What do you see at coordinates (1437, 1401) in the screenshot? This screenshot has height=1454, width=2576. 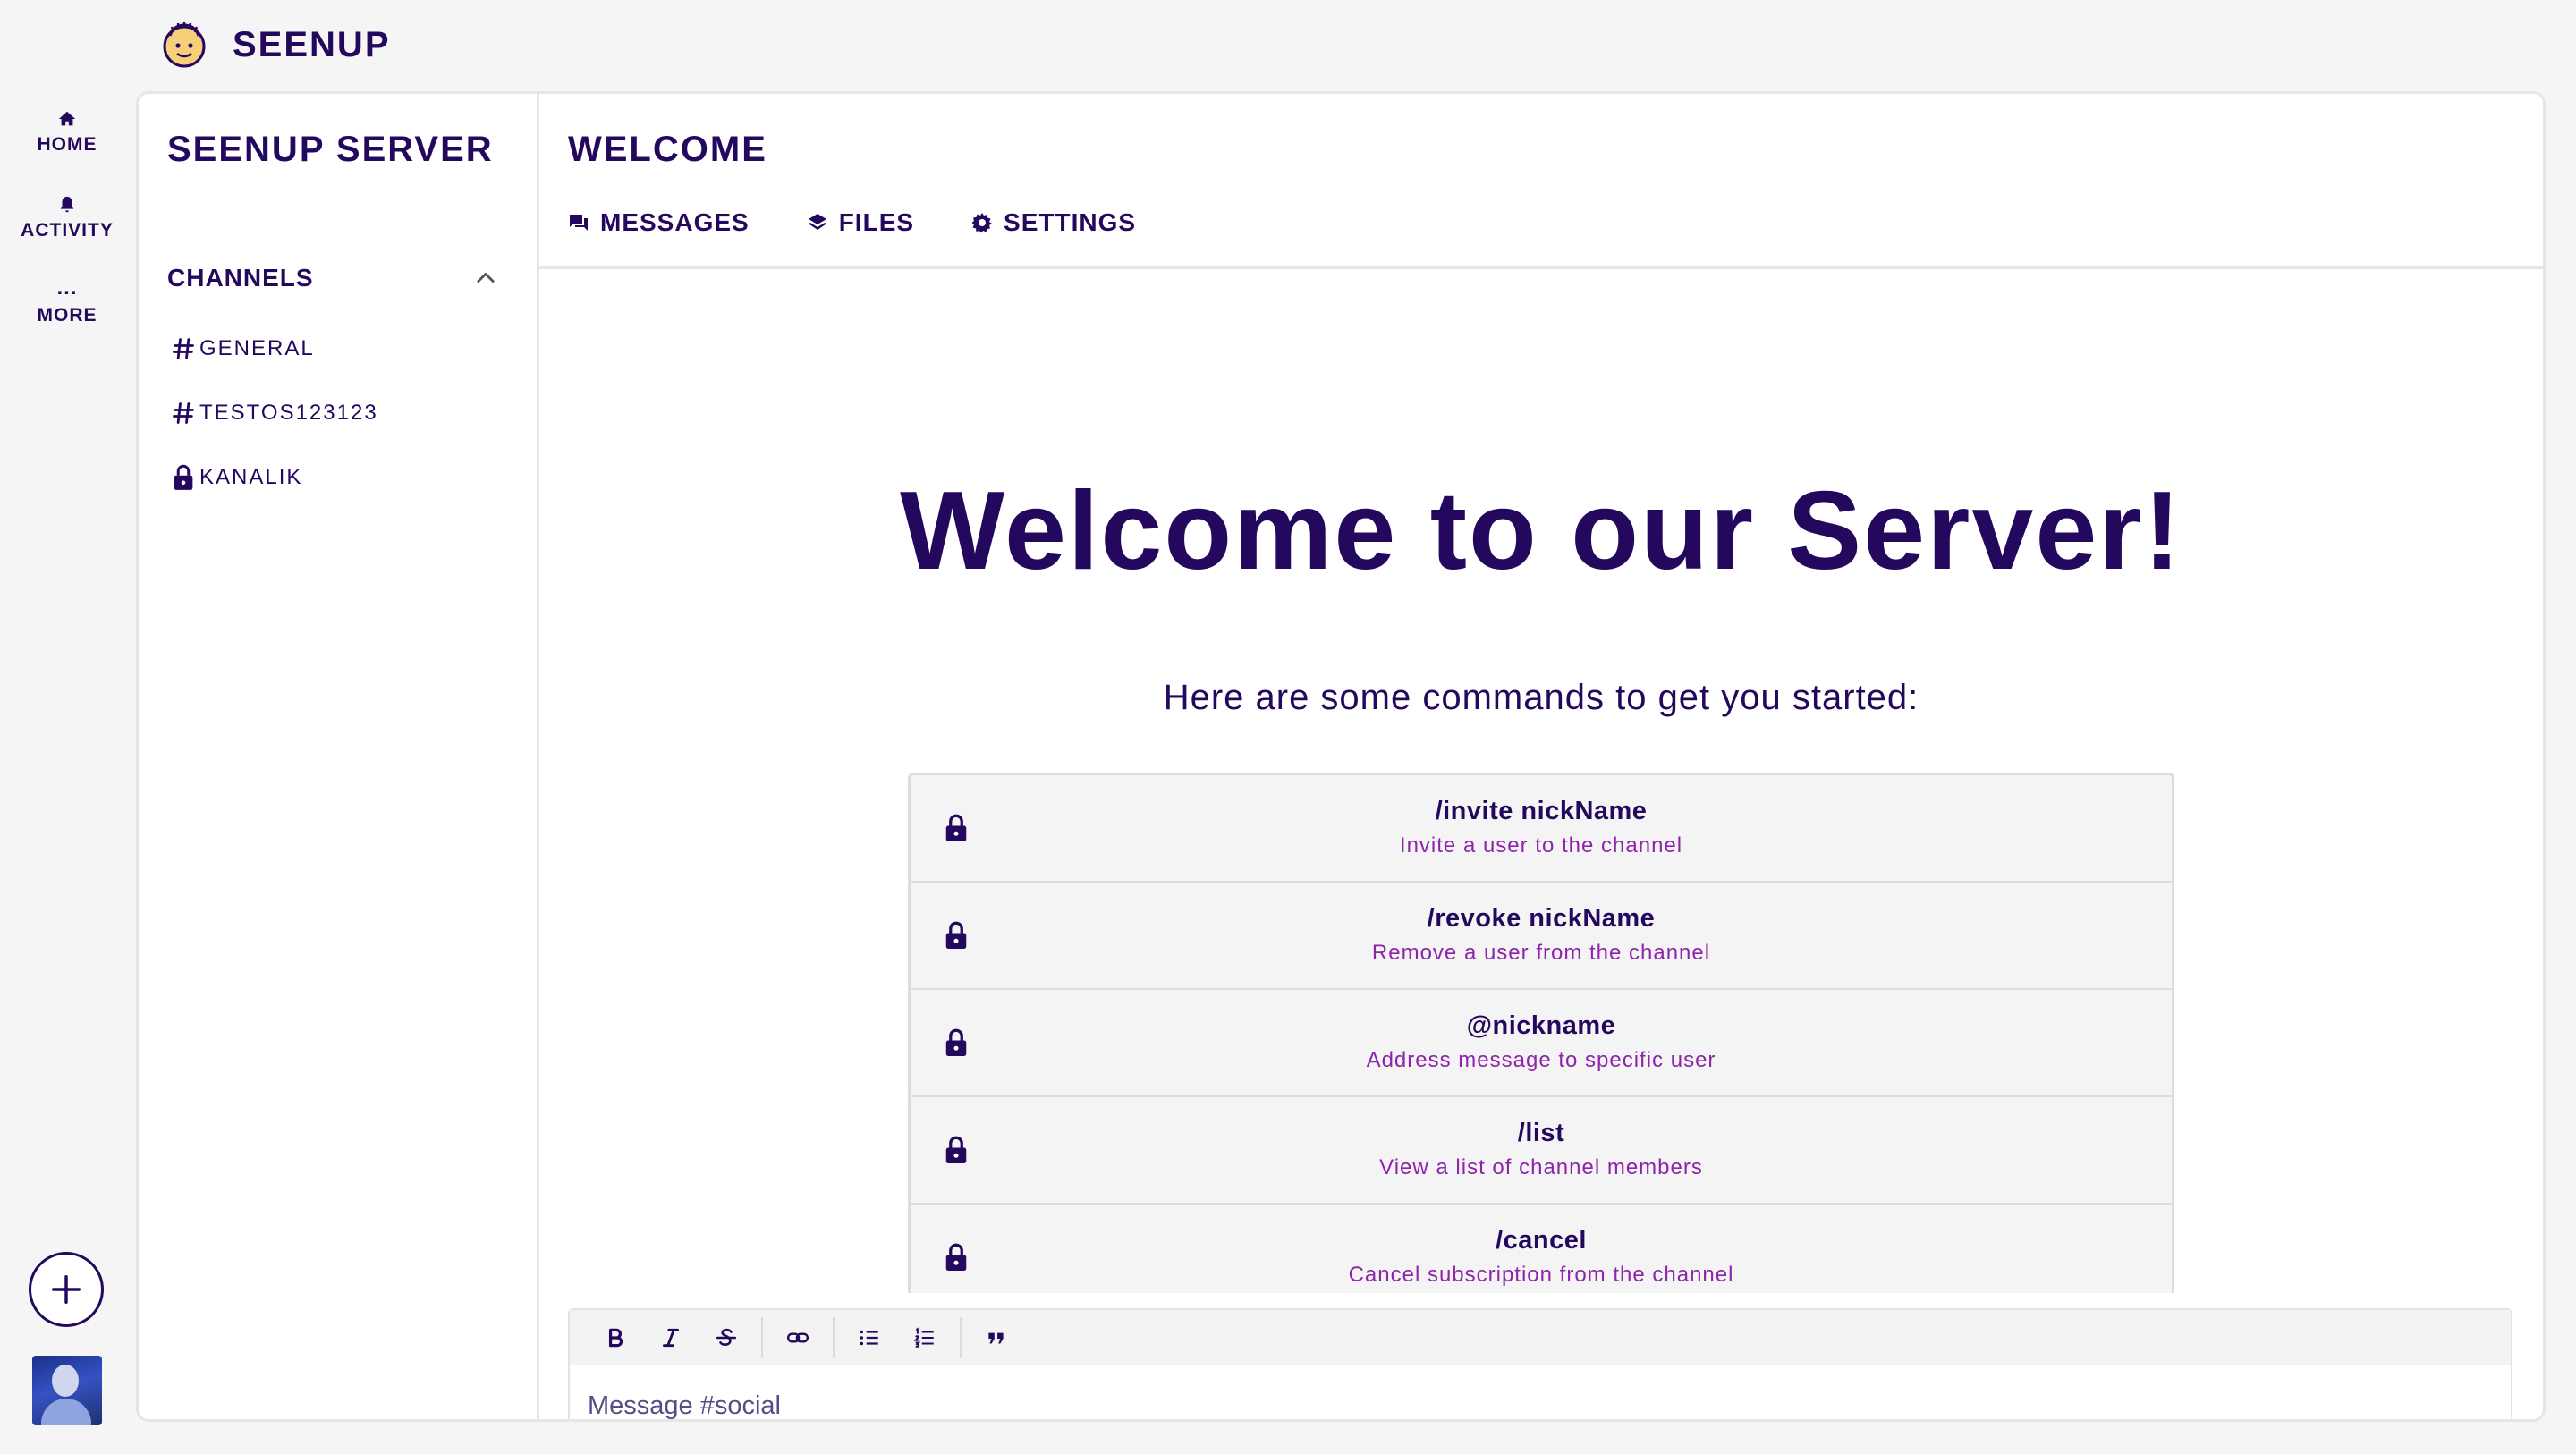 I see `message-input` at bounding box center [1437, 1401].